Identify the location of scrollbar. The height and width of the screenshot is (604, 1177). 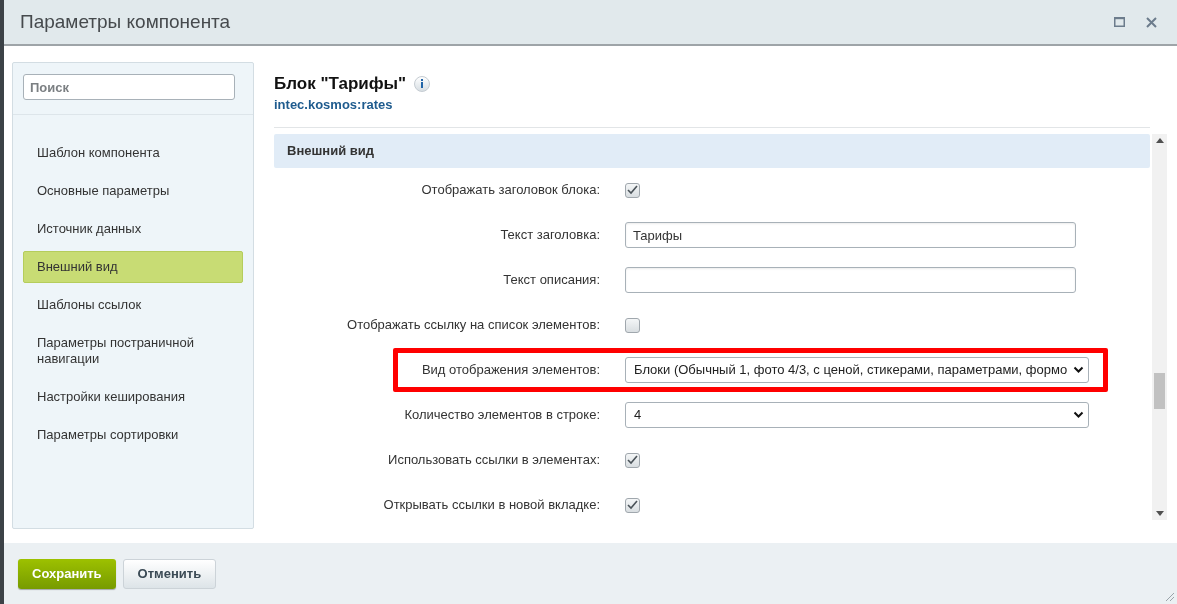
(1159, 326).